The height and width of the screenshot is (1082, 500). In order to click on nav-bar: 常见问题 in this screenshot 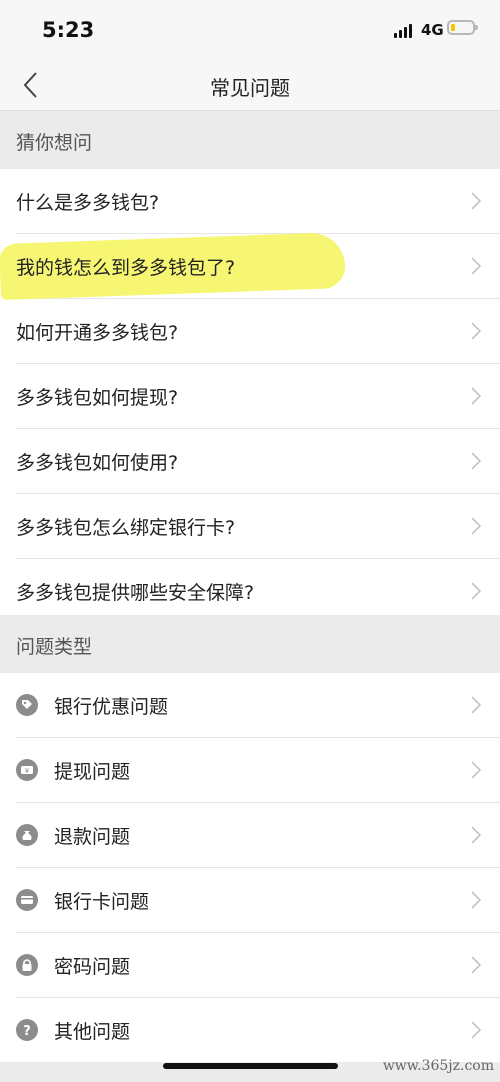, I will do `click(250, 85)`.